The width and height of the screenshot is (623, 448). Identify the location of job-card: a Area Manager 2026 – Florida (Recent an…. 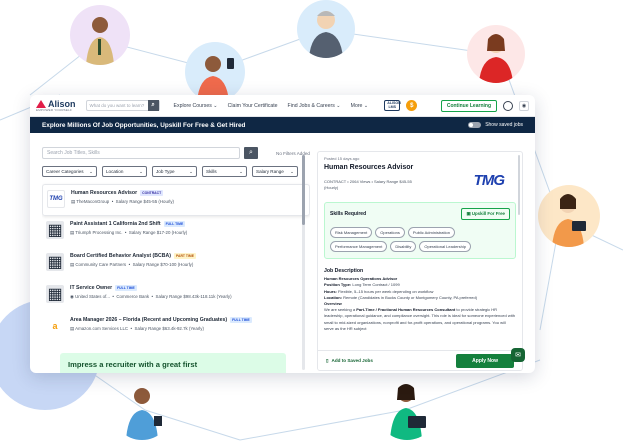
(176, 328).